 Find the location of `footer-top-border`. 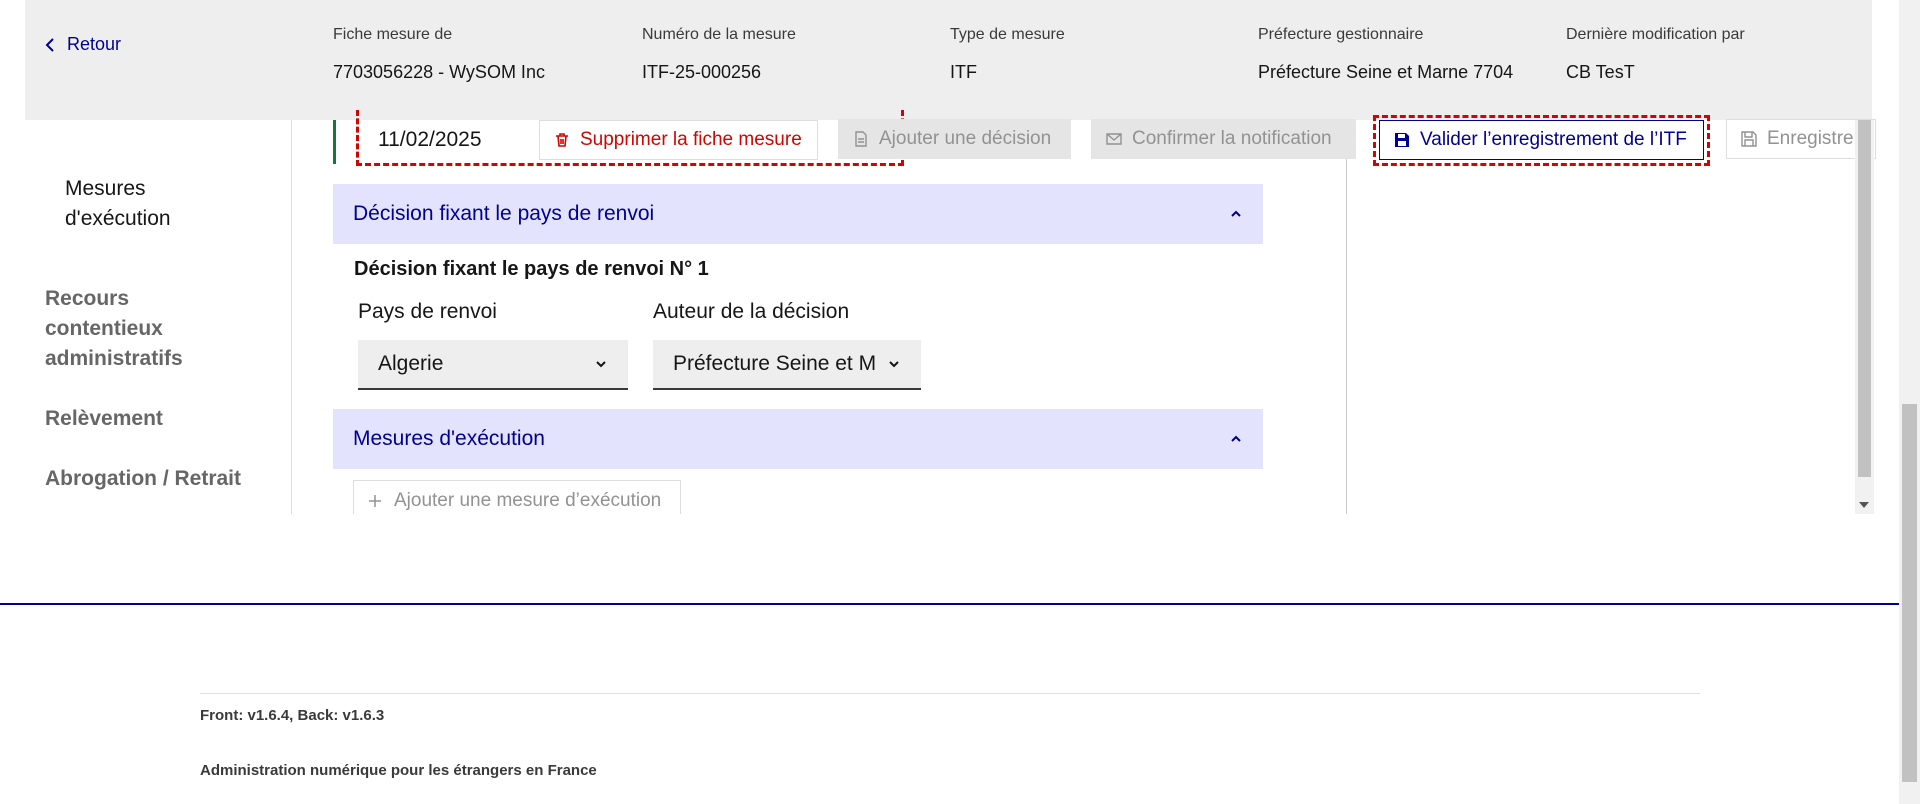

footer-top-border is located at coordinates (949, 604).